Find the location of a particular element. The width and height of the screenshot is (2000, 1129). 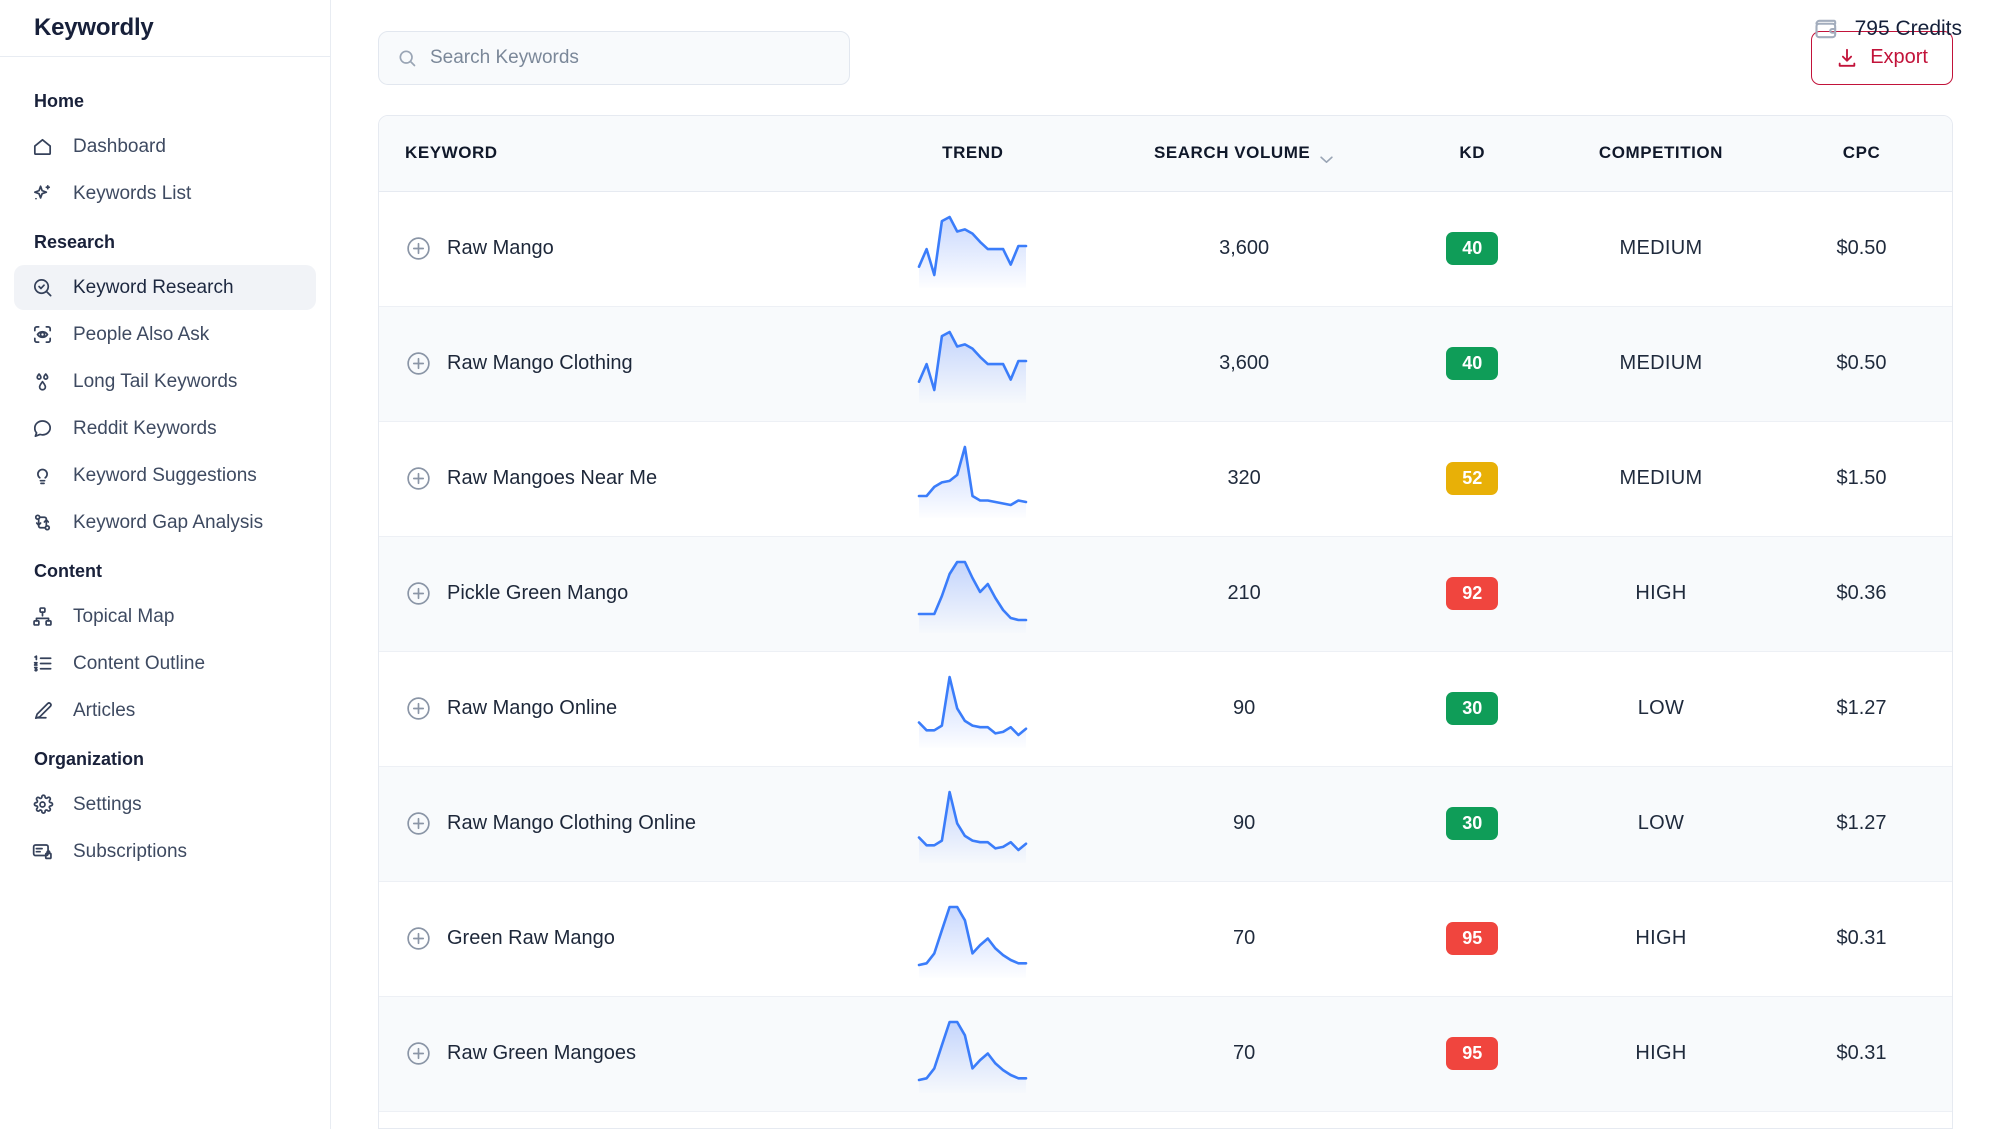

table-row: Green Raw Mango 70 95 HIGH $0.31 is located at coordinates (1165, 938).